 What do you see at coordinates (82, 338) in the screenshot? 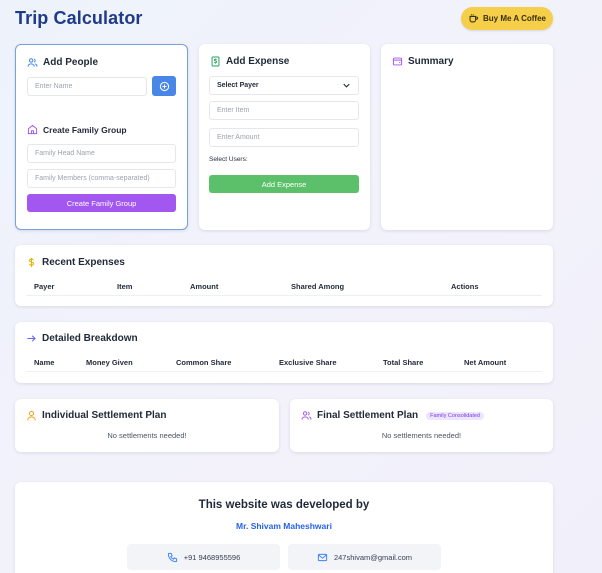
I see `detailed-breakdown-title: Detailed Breakdown` at bounding box center [82, 338].